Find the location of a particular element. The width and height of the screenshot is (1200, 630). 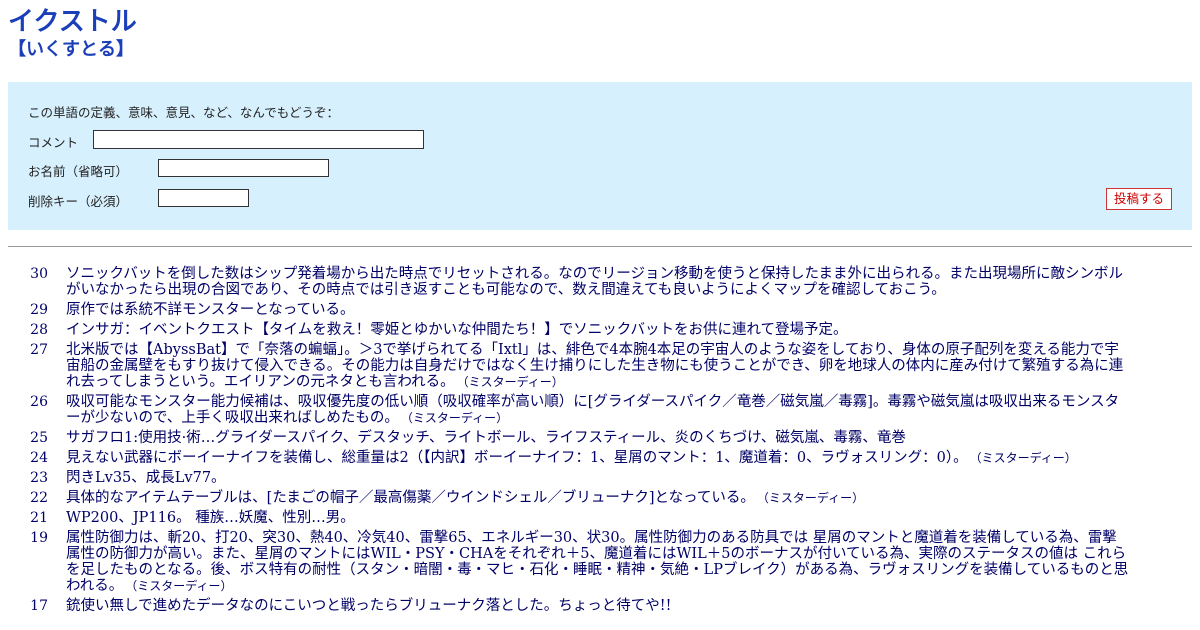

comment-number: 23 is located at coordinates (39, 478).